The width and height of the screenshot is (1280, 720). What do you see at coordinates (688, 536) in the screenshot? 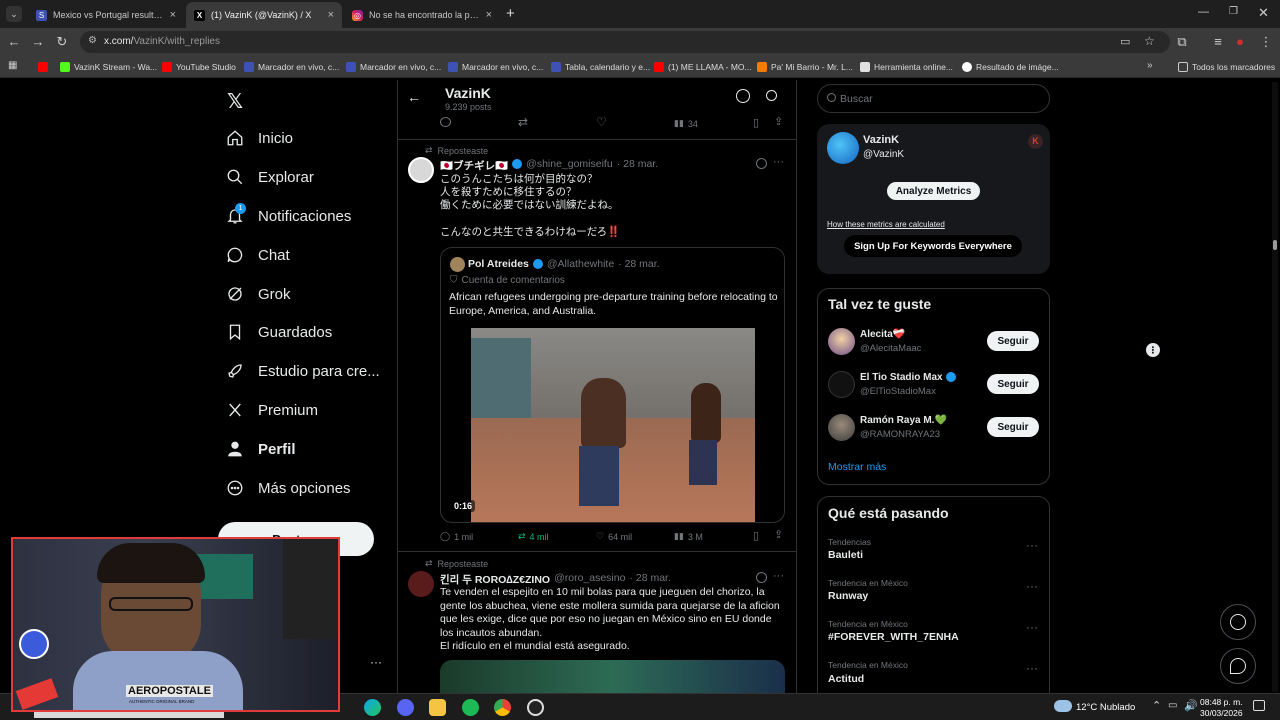
I see `views-count: ▮▮ 3 M` at bounding box center [688, 536].